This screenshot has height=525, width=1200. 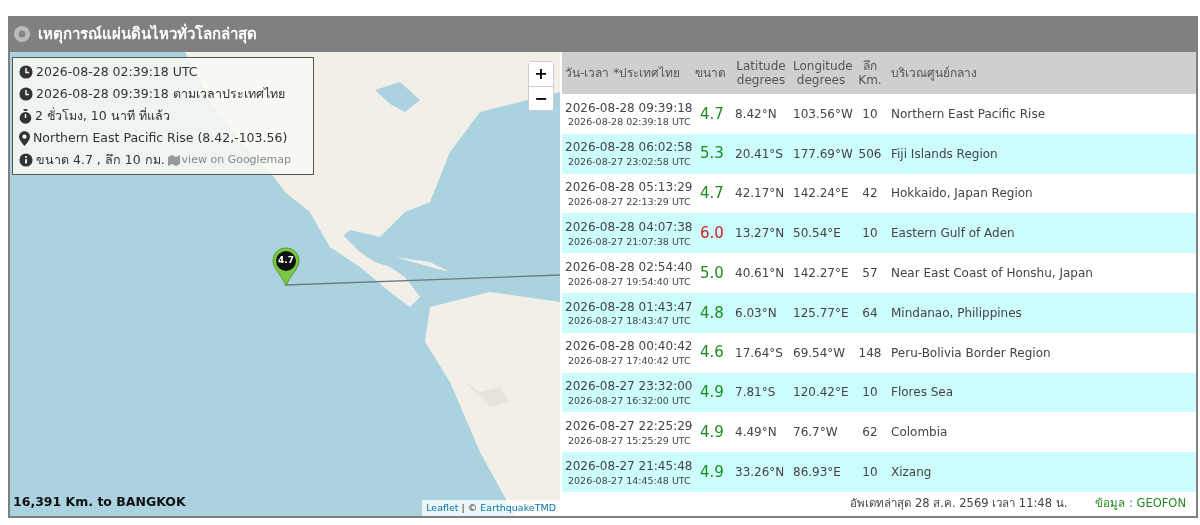 What do you see at coordinates (22, 34) in the screenshot?
I see `circle-icon` at bounding box center [22, 34].